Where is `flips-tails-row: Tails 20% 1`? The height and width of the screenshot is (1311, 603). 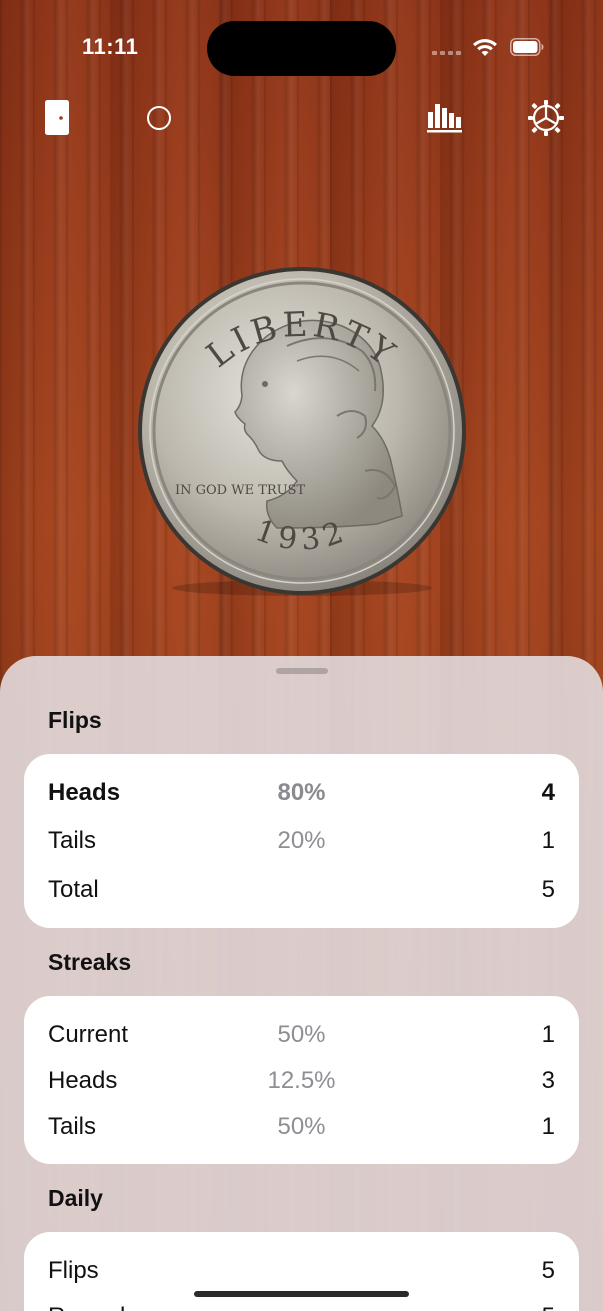 flips-tails-row: Tails 20% 1 is located at coordinates (301, 841).